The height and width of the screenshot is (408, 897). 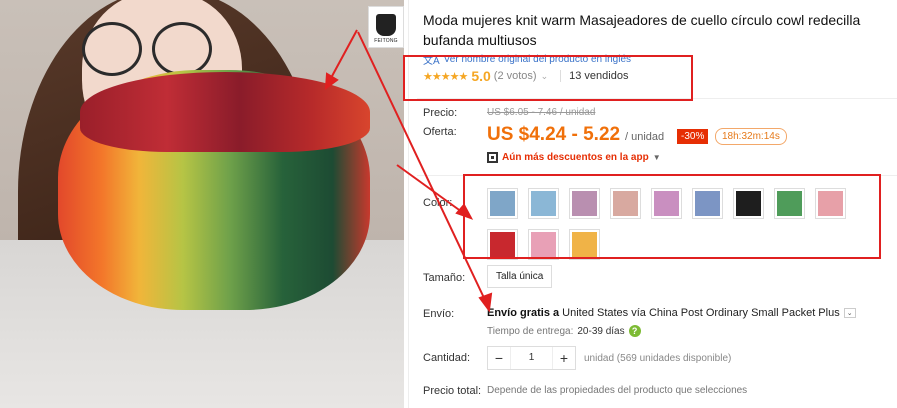 I want to click on annotation-arrows, so click(x=408, y=171).